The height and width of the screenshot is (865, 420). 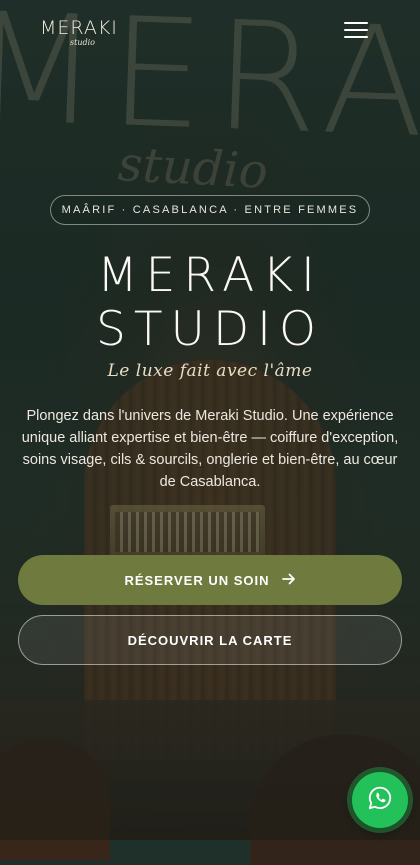 I want to click on logo-wordmark: MERAKI, so click(x=79, y=28).